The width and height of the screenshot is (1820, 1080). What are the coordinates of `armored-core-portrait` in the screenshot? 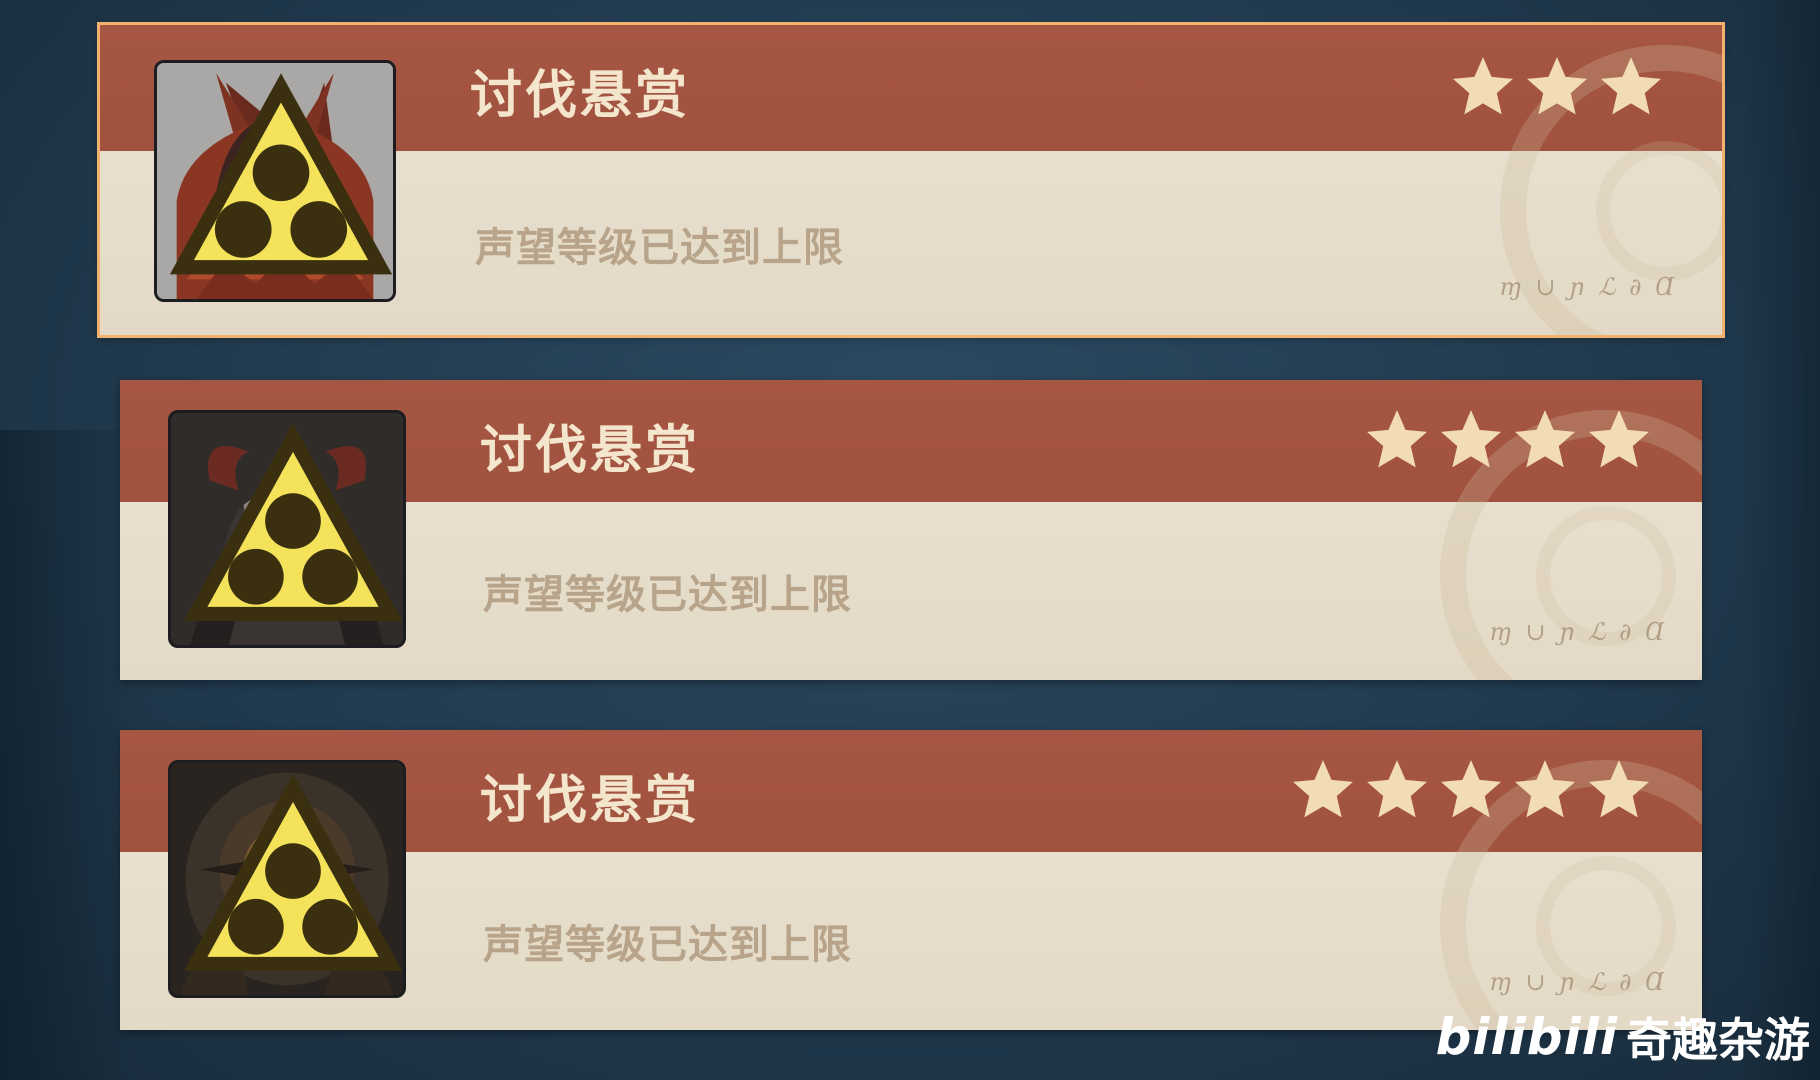 It's located at (287, 879).